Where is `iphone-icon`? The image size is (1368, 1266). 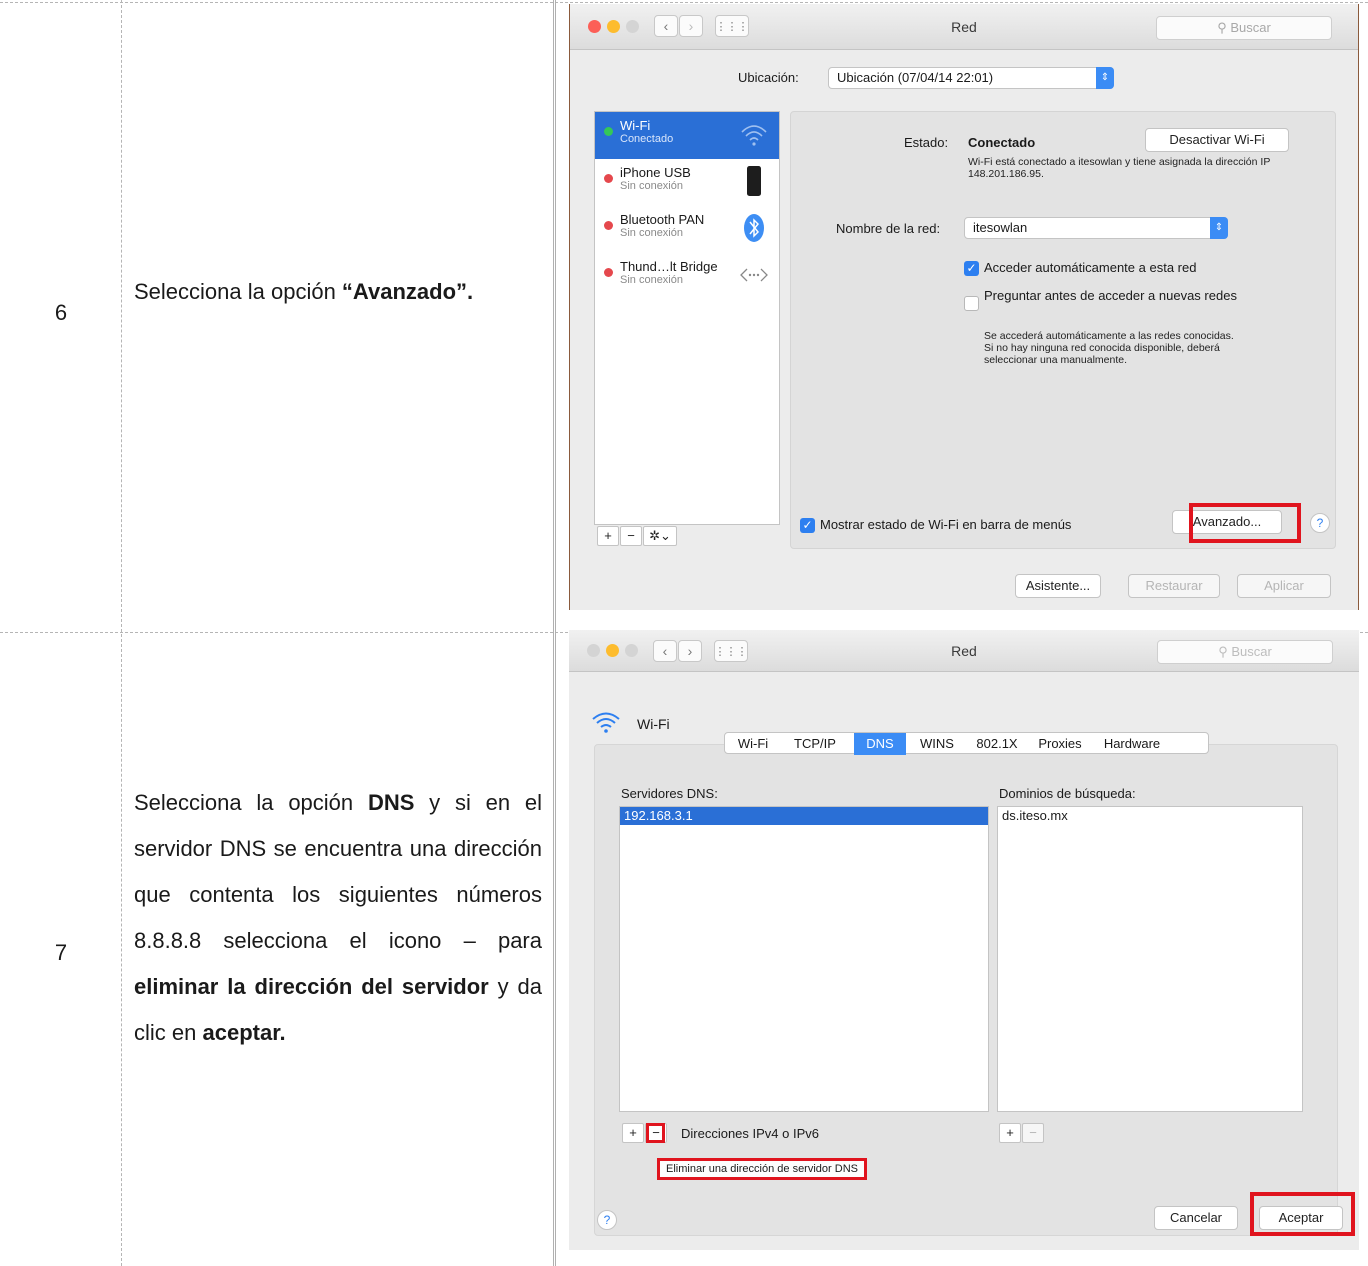 iphone-icon is located at coordinates (754, 181).